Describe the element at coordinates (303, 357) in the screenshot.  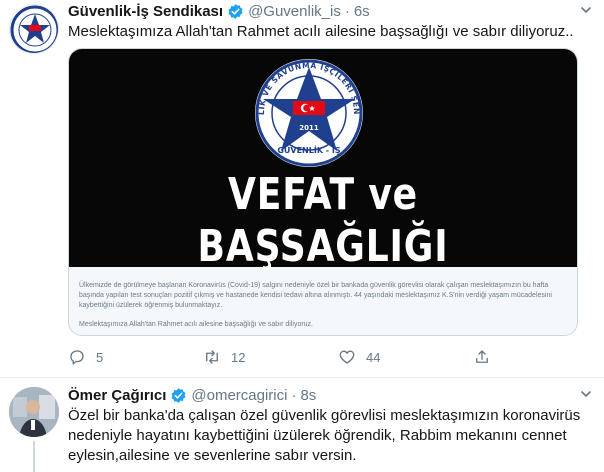
I see `tweet-actions: 5 12 44` at that location.